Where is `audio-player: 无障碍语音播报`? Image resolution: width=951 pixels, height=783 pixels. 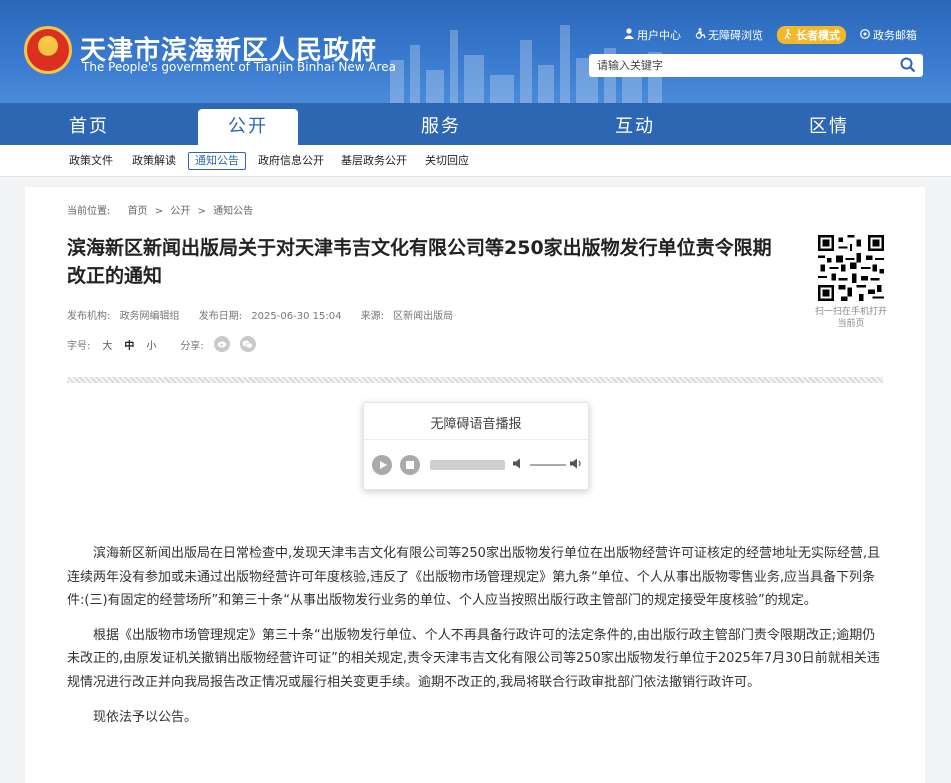 audio-player: 无障碍语音播报 is located at coordinates (476, 446).